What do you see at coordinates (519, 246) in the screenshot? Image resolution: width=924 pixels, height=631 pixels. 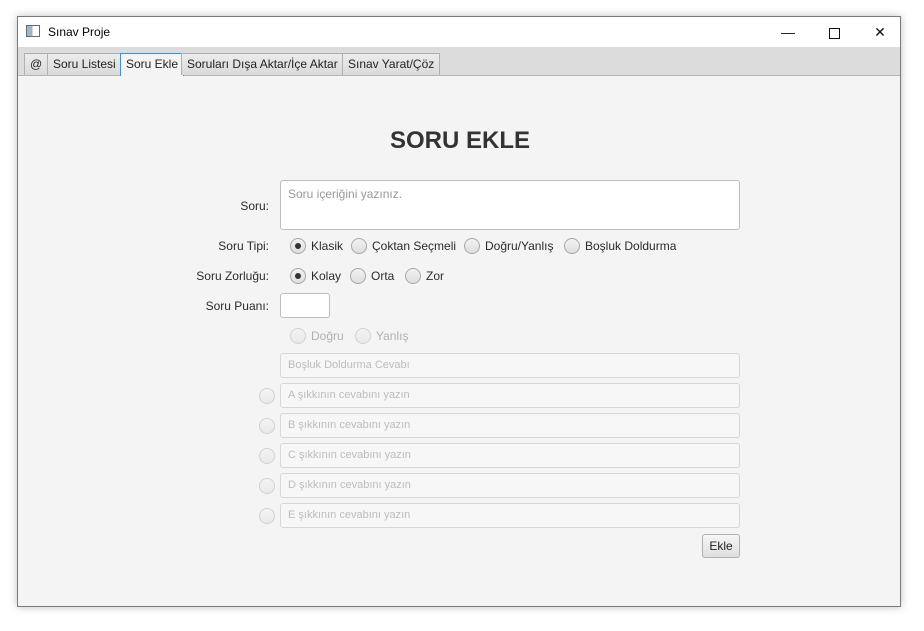 I see `radio-dogru-yanlis-label: Doğru/Yanlış` at bounding box center [519, 246].